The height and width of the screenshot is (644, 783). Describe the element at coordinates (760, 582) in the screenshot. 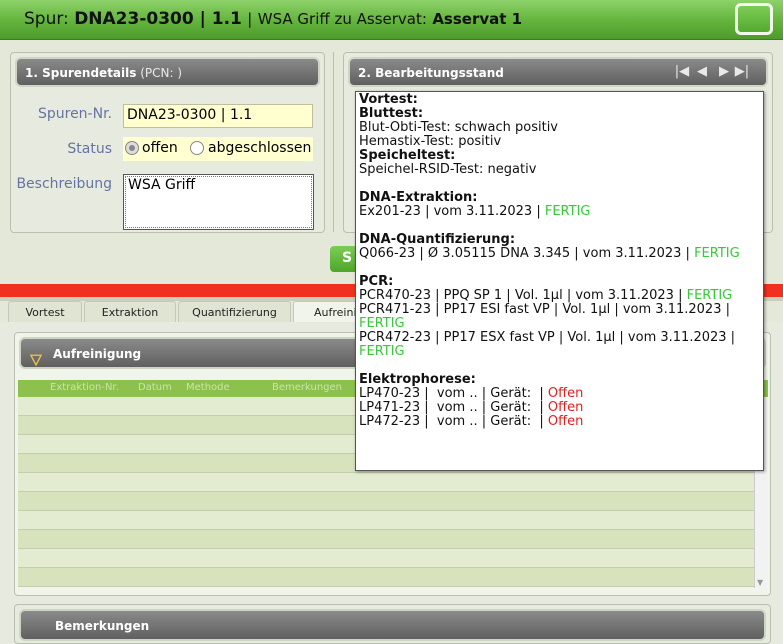

I see `scroll-down-icon: ▼` at that location.